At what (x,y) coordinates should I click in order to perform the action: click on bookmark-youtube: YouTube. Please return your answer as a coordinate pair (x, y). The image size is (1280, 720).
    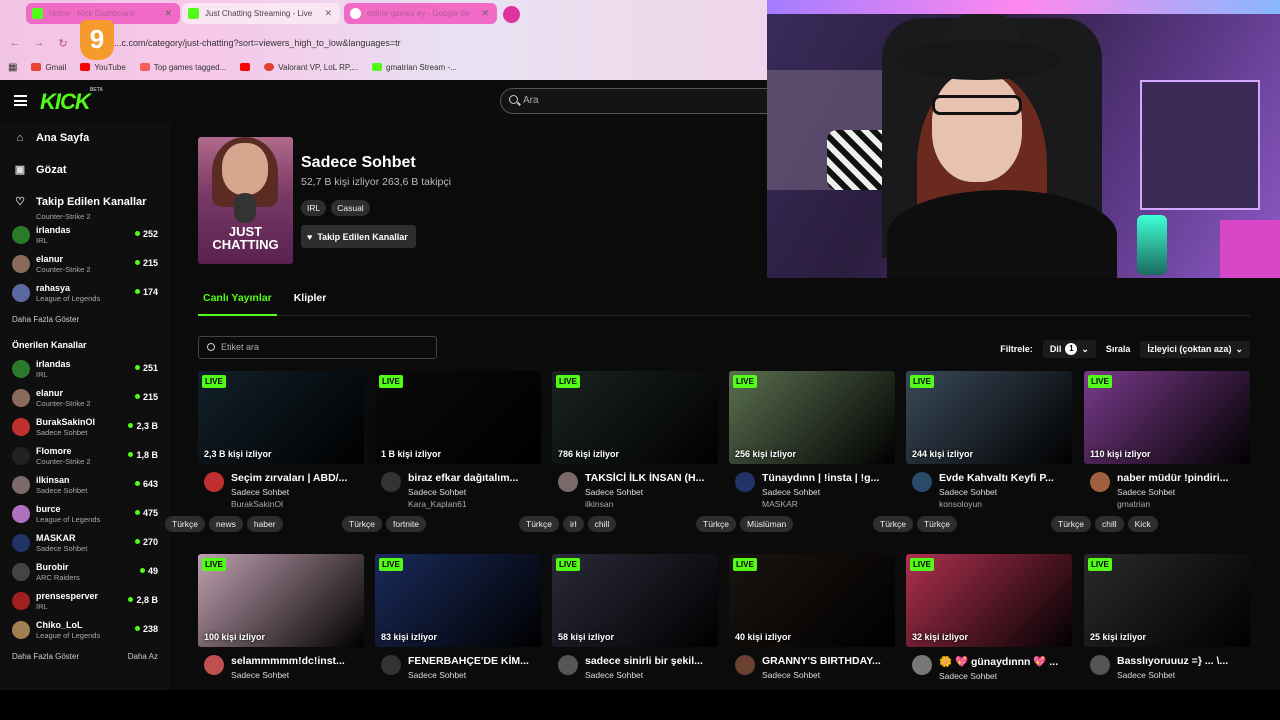
    Looking at the image, I should click on (103, 67).